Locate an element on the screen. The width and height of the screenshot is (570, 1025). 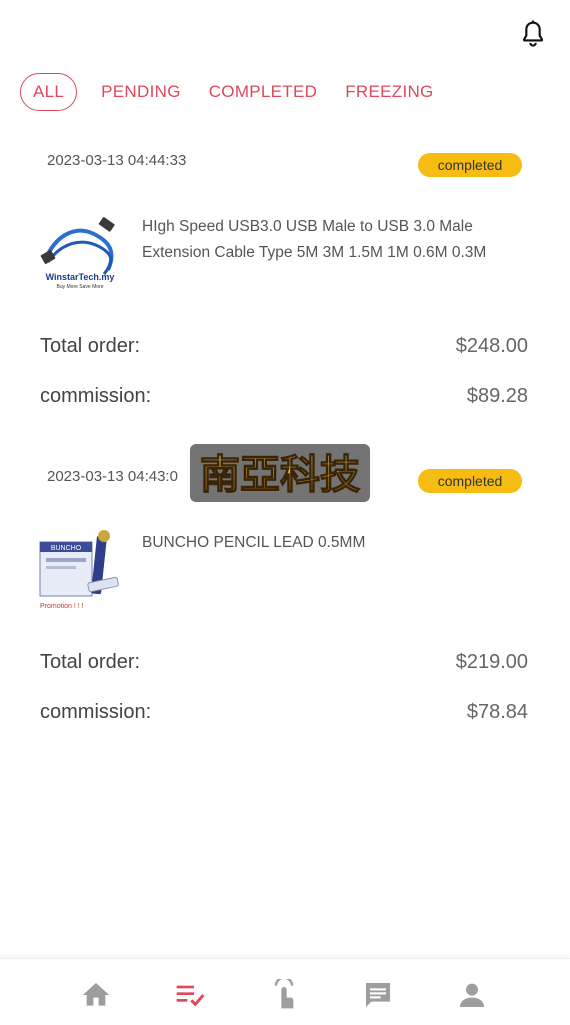
commission-value: $89.28 is located at coordinates (497, 396).